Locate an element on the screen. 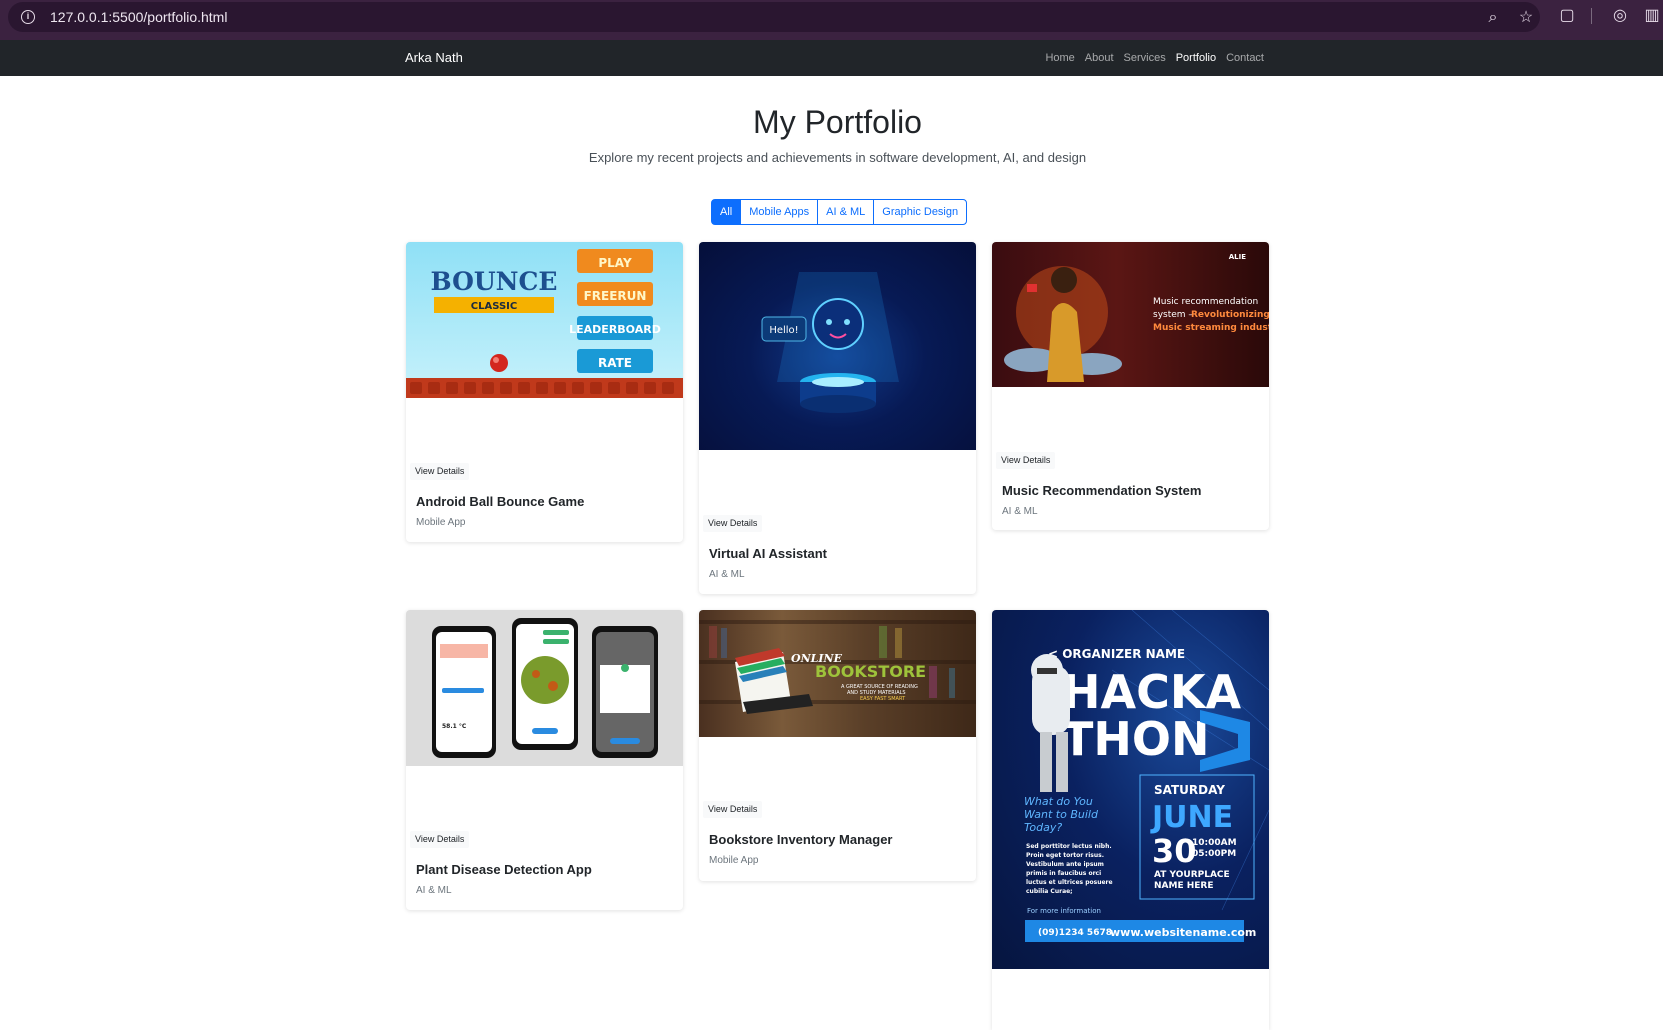 The height and width of the screenshot is (1030, 1663). bounce-menu-rate: RATE is located at coordinates (615, 363).